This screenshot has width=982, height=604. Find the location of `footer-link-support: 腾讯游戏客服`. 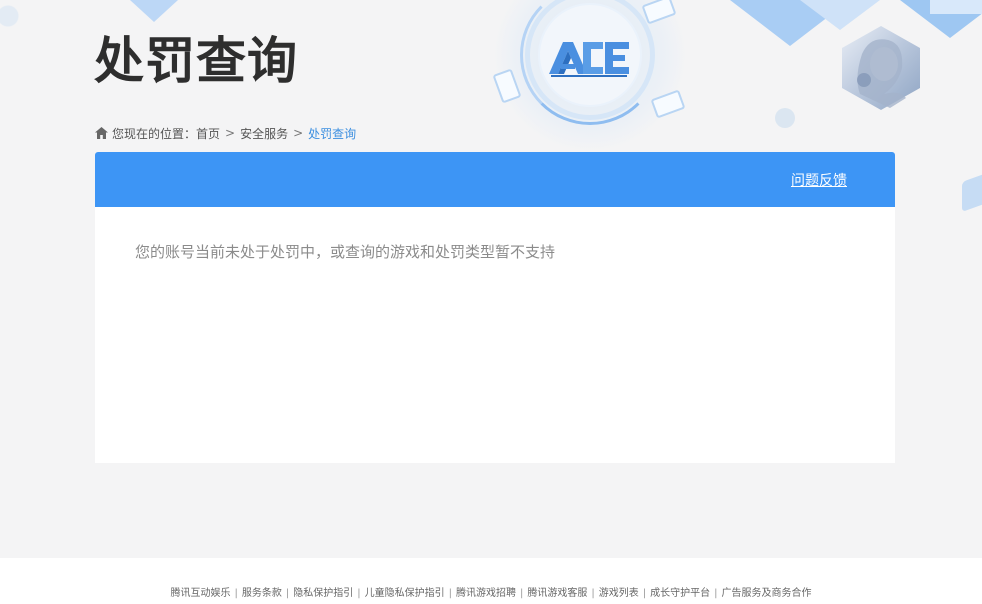

footer-link-support: 腾讯游戏客服 is located at coordinates (557, 593).